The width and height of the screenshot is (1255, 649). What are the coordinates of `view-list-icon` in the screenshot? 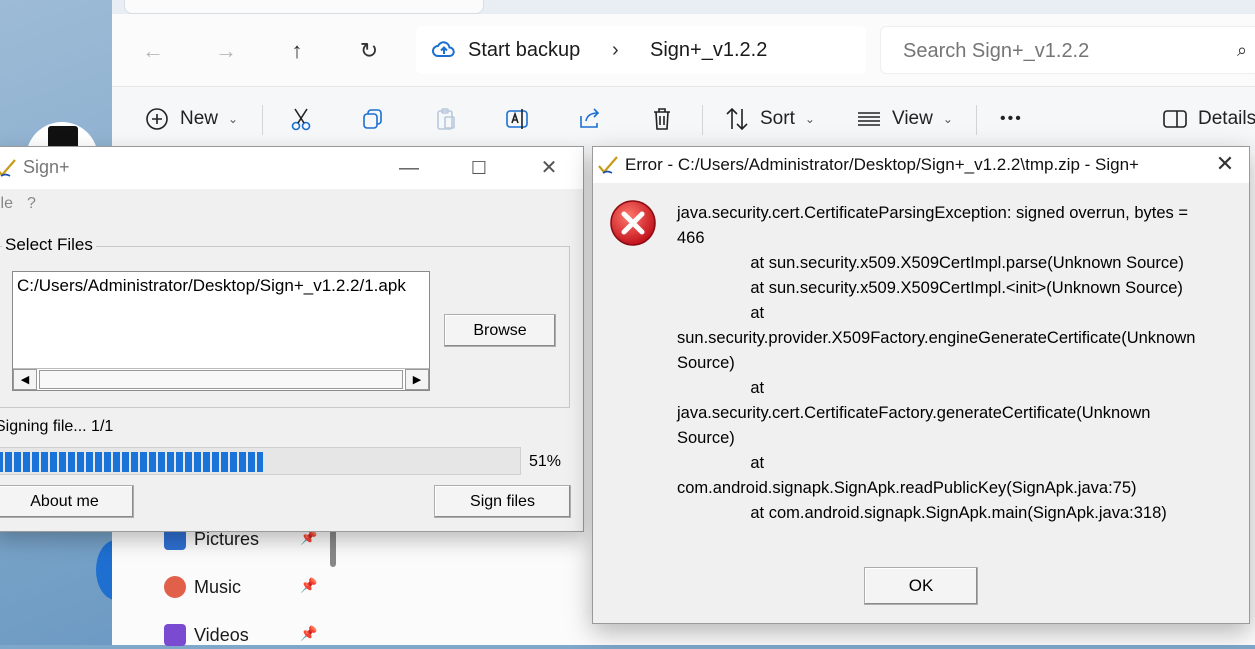 It's located at (869, 119).